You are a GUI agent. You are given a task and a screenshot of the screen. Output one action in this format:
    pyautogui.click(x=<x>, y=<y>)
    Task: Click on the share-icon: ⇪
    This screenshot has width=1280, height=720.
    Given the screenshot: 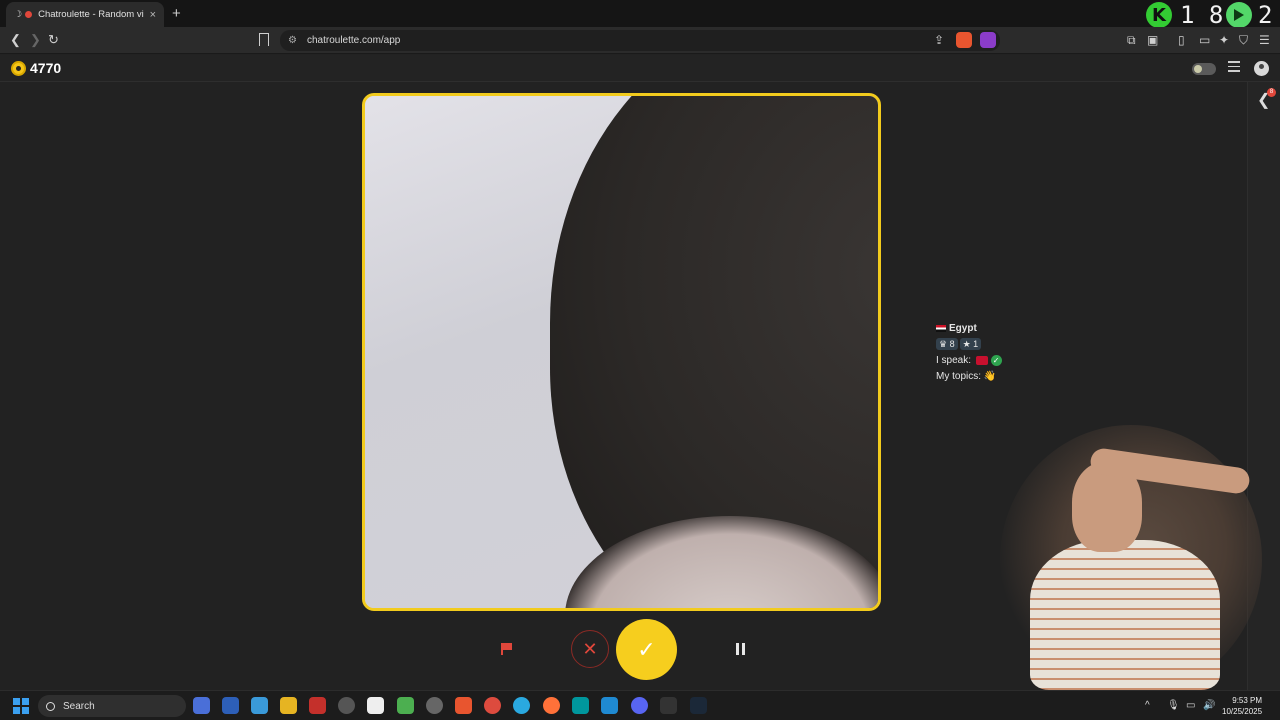 What is the action you would take?
    pyautogui.click(x=939, y=40)
    